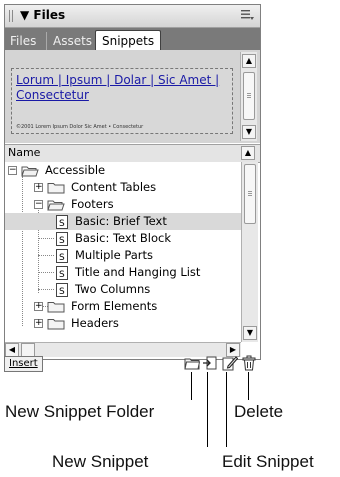 This screenshot has width=340, height=477. Describe the element at coordinates (24, 152) in the screenshot. I see `column-name-label: Name` at that location.